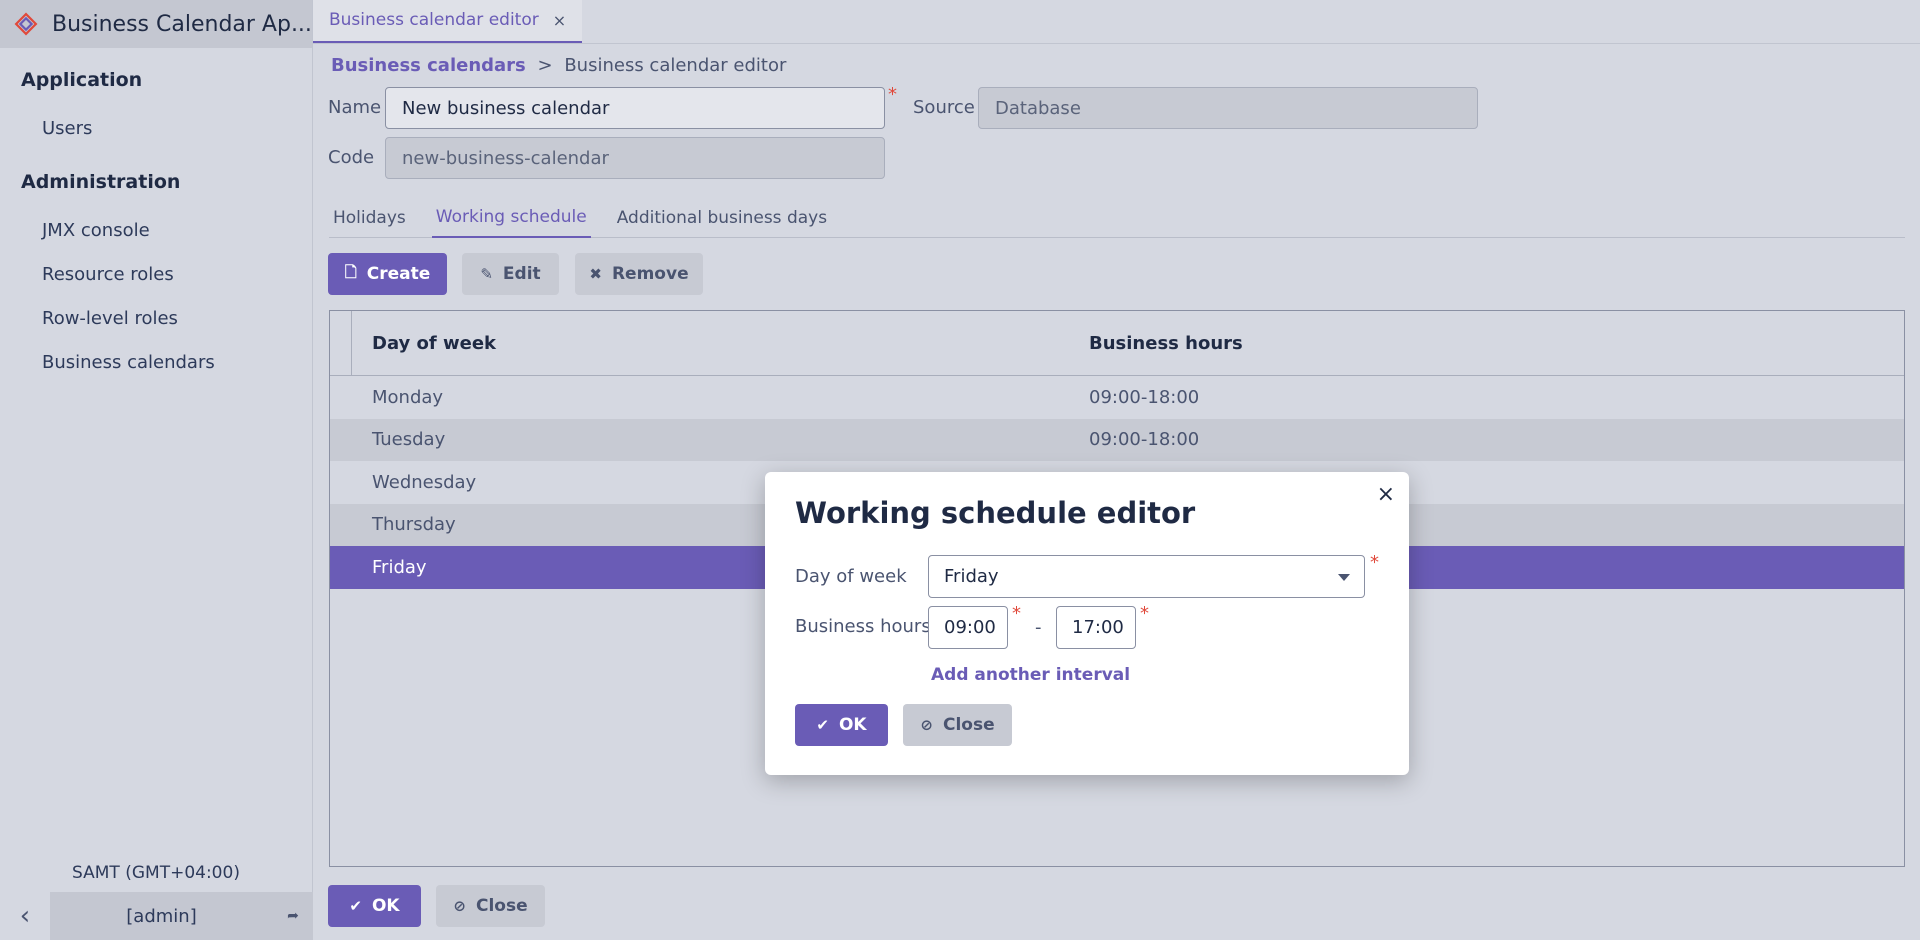  I want to click on to-required-mark: *, so click(1144, 613).